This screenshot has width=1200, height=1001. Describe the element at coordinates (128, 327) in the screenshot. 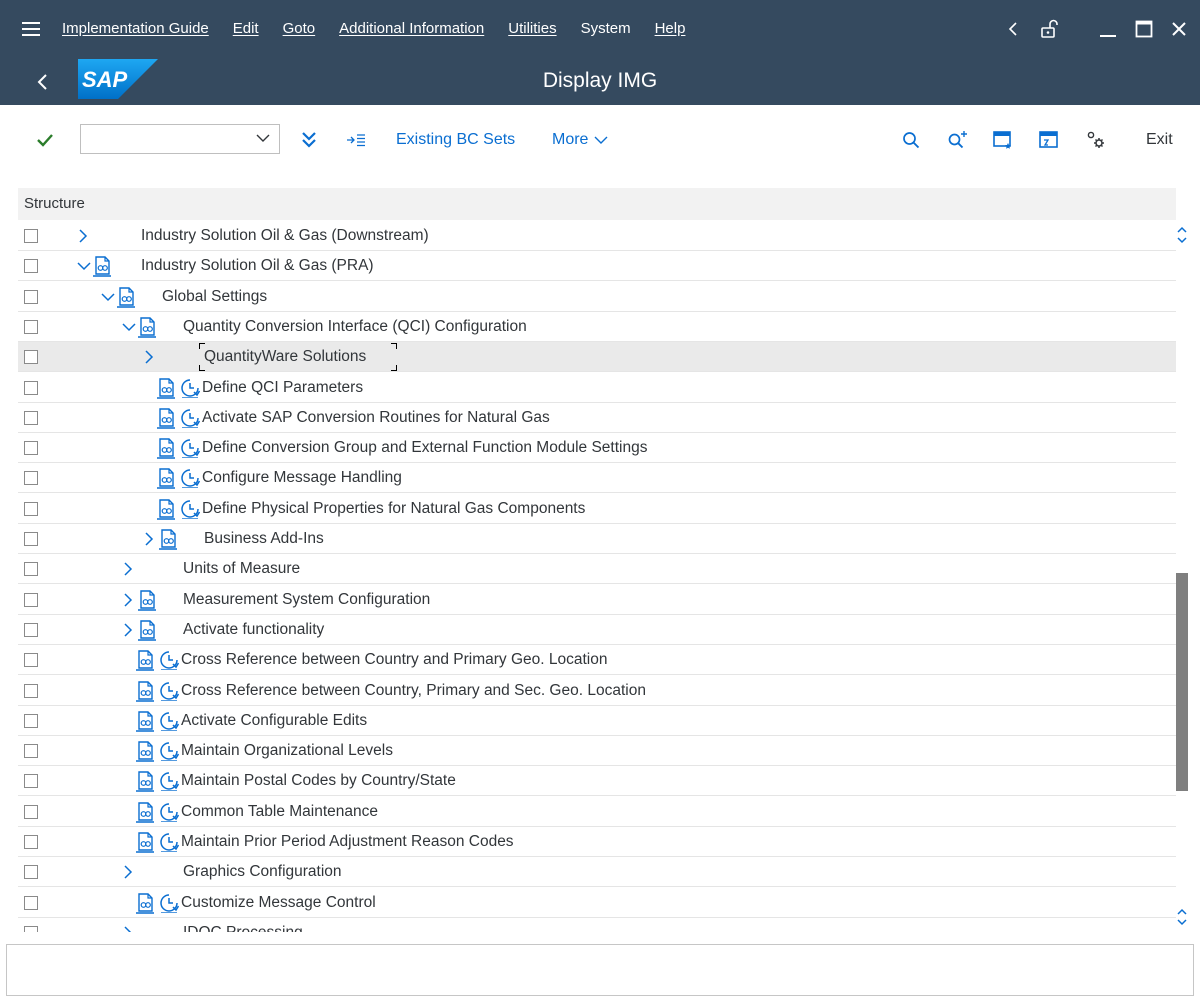

I see `chevron-down-icon` at that location.